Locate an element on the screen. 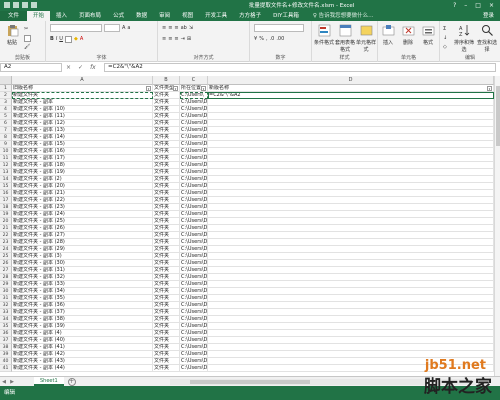 The width and height of the screenshot is (500, 400). header-cell-location: 所在位置 ▾ is located at coordinates (194, 88).